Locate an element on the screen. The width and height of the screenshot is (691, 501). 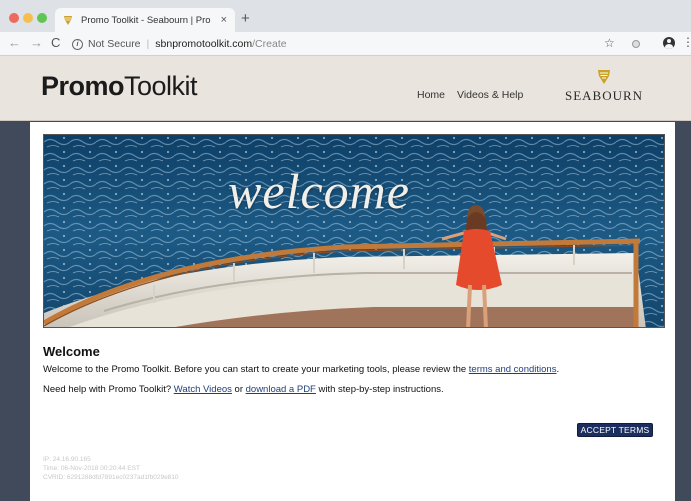
url-path: /Create is located at coordinates (269, 44).